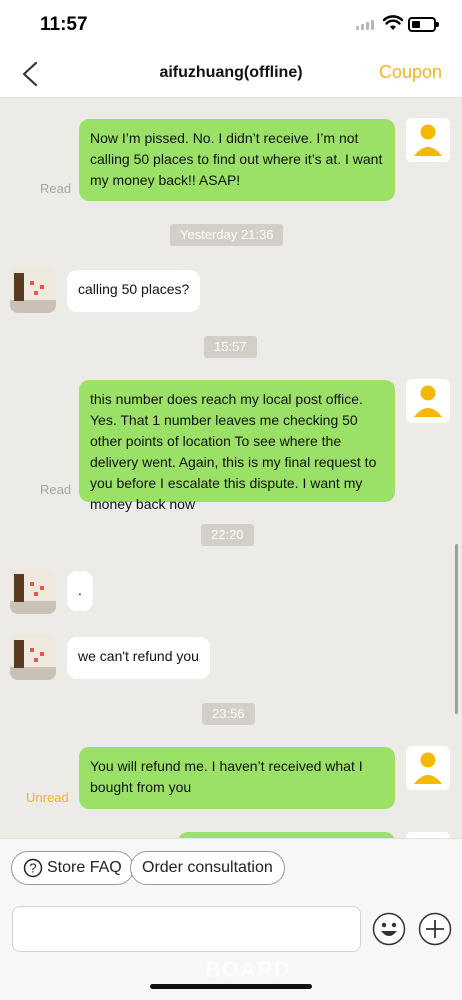 The width and height of the screenshot is (462, 1000). I want to click on status-bar: 11:57, so click(231, 25).